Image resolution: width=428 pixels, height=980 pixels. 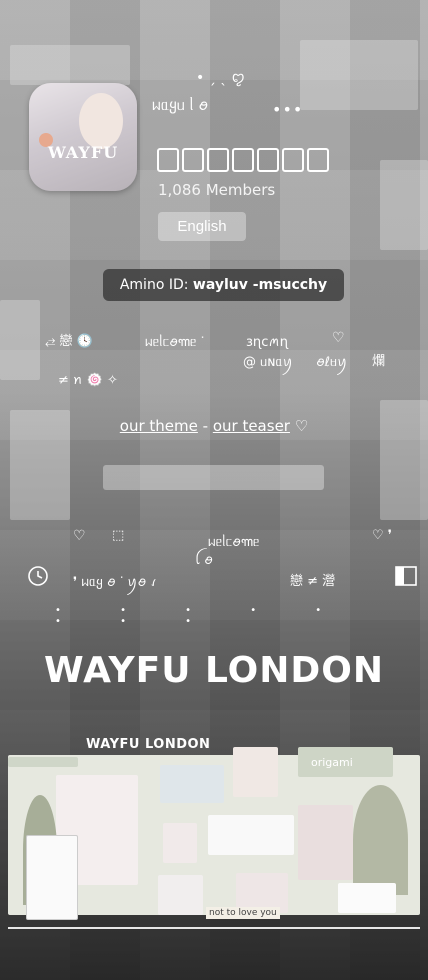 What do you see at coordinates (174, 342) in the screenshot?
I see `bio-fragment: ᥕᥱᥣᥴꪮ꧑ᥱ ᐝ` at bounding box center [174, 342].